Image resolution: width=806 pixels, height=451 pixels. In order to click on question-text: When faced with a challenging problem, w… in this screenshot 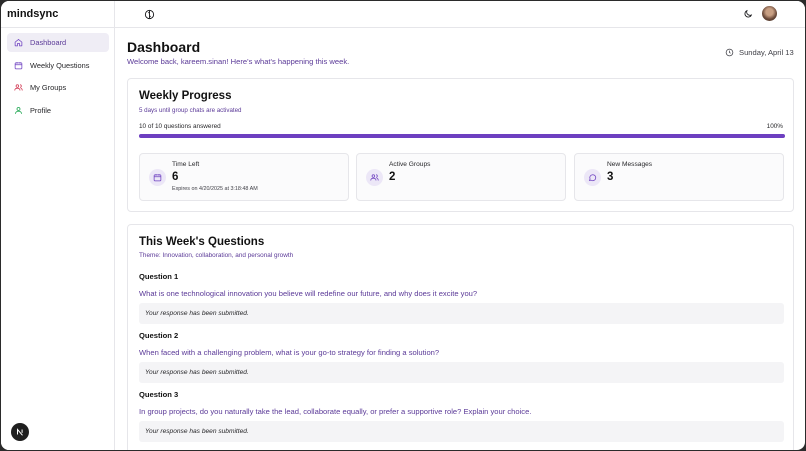, I will do `click(289, 352)`.